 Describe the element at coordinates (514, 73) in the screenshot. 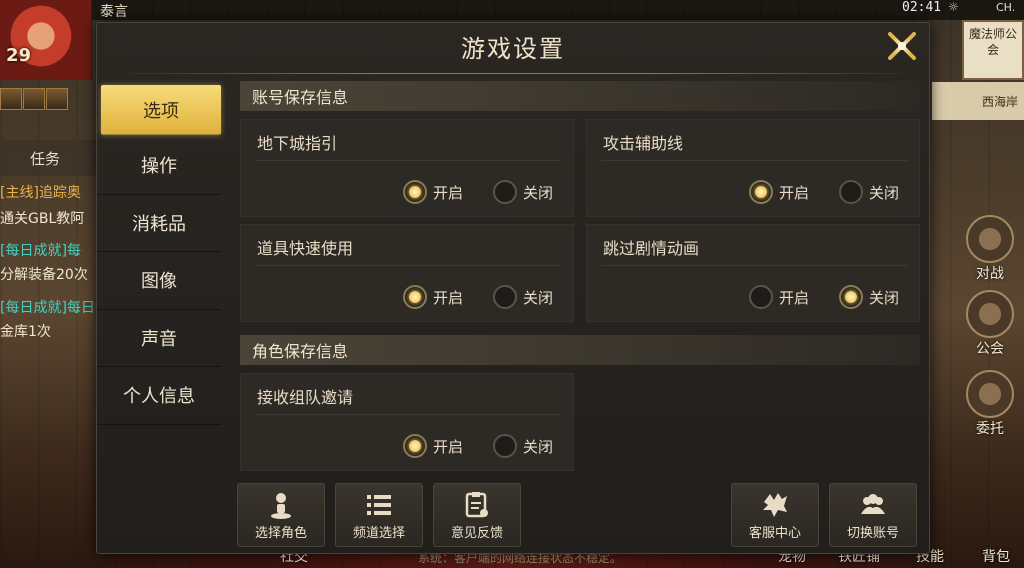

I see `title-divider` at that location.